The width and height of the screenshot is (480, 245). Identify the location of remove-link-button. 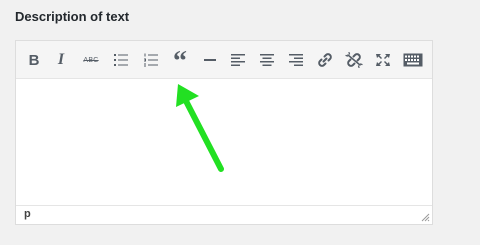
(354, 60).